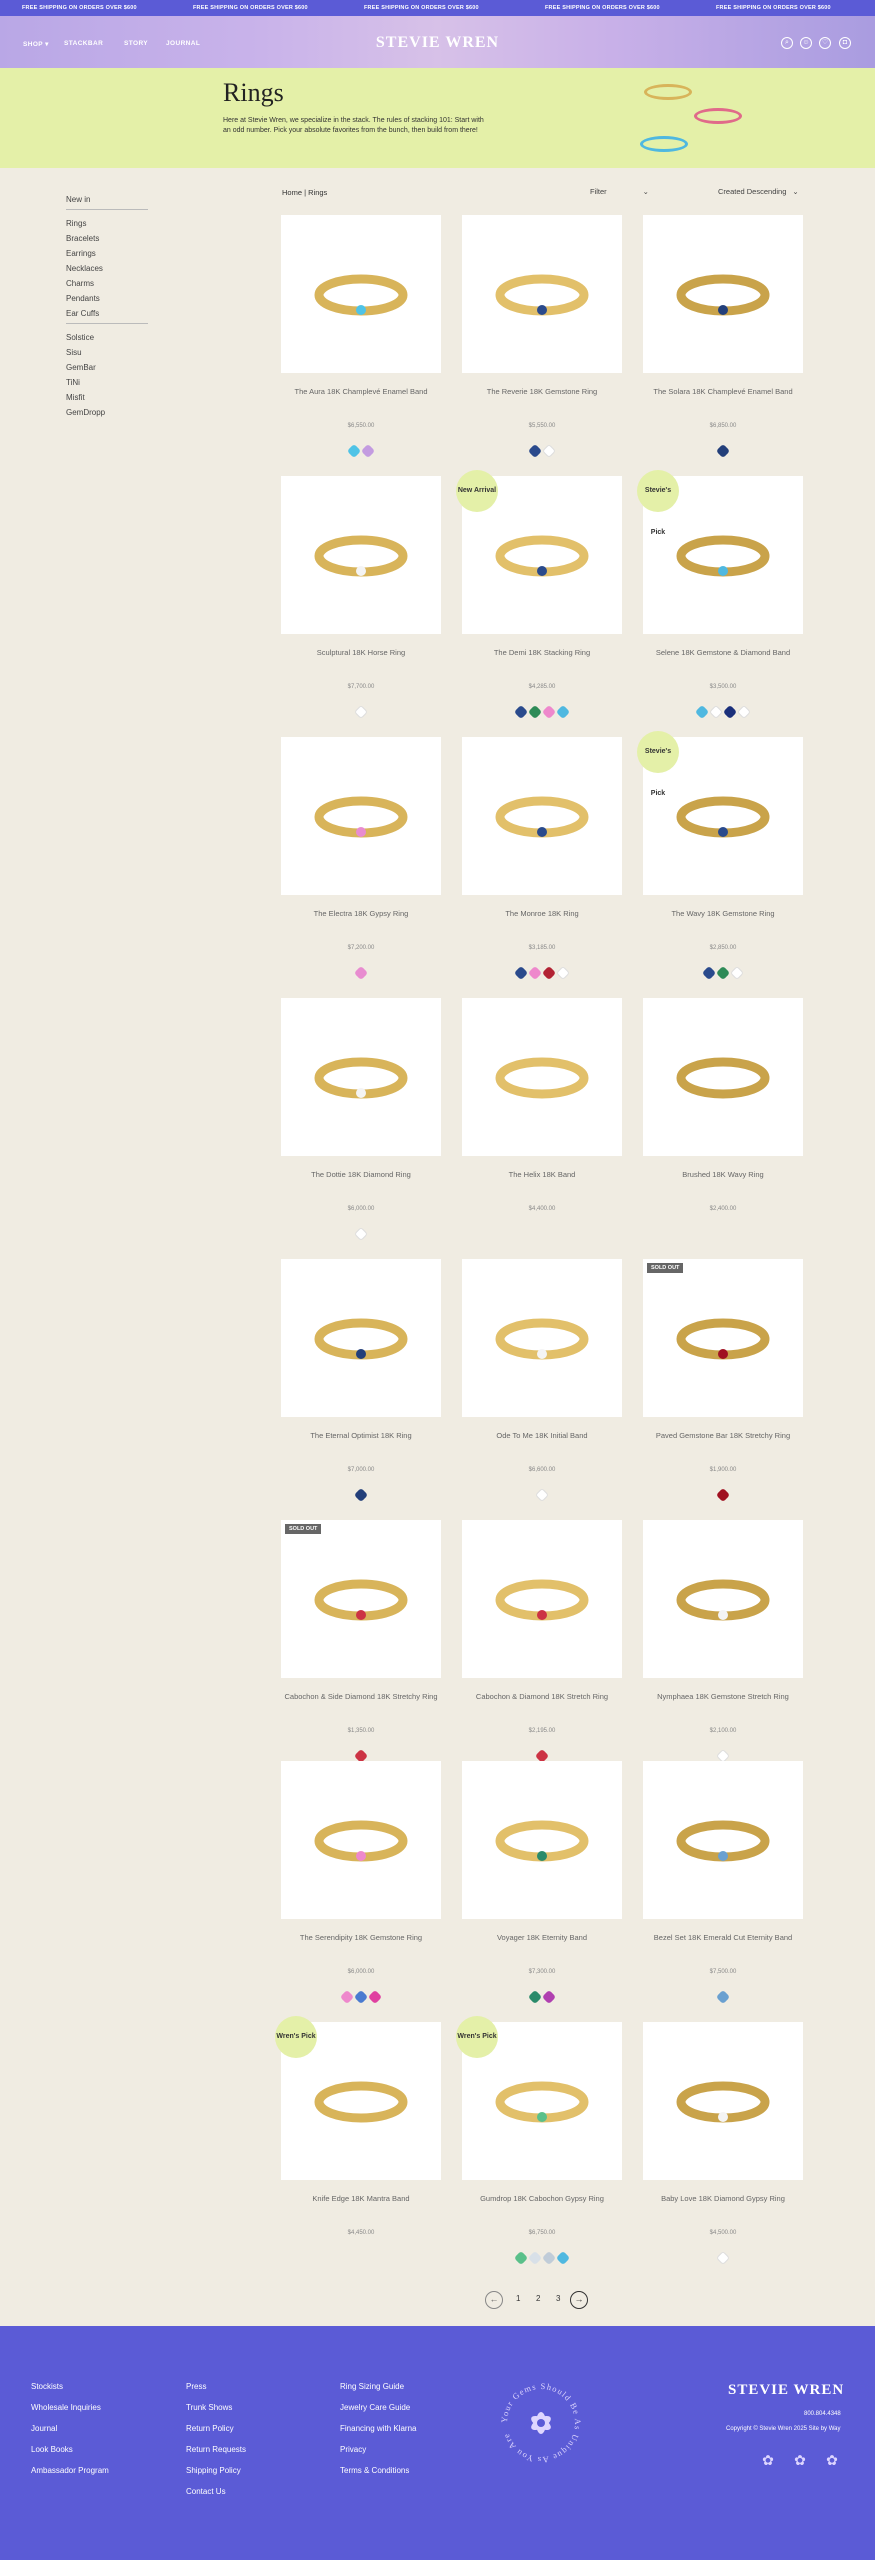 The image size is (875, 2560). I want to click on sort-dropdown: Created Descending ⌄, so click(758, 191).